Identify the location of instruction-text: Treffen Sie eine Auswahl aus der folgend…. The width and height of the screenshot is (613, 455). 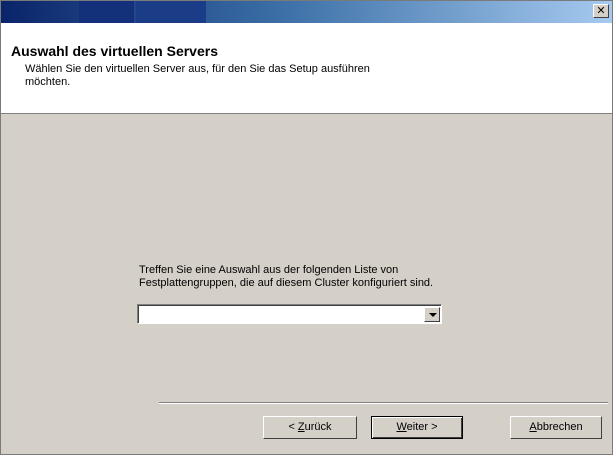
(286, 276).